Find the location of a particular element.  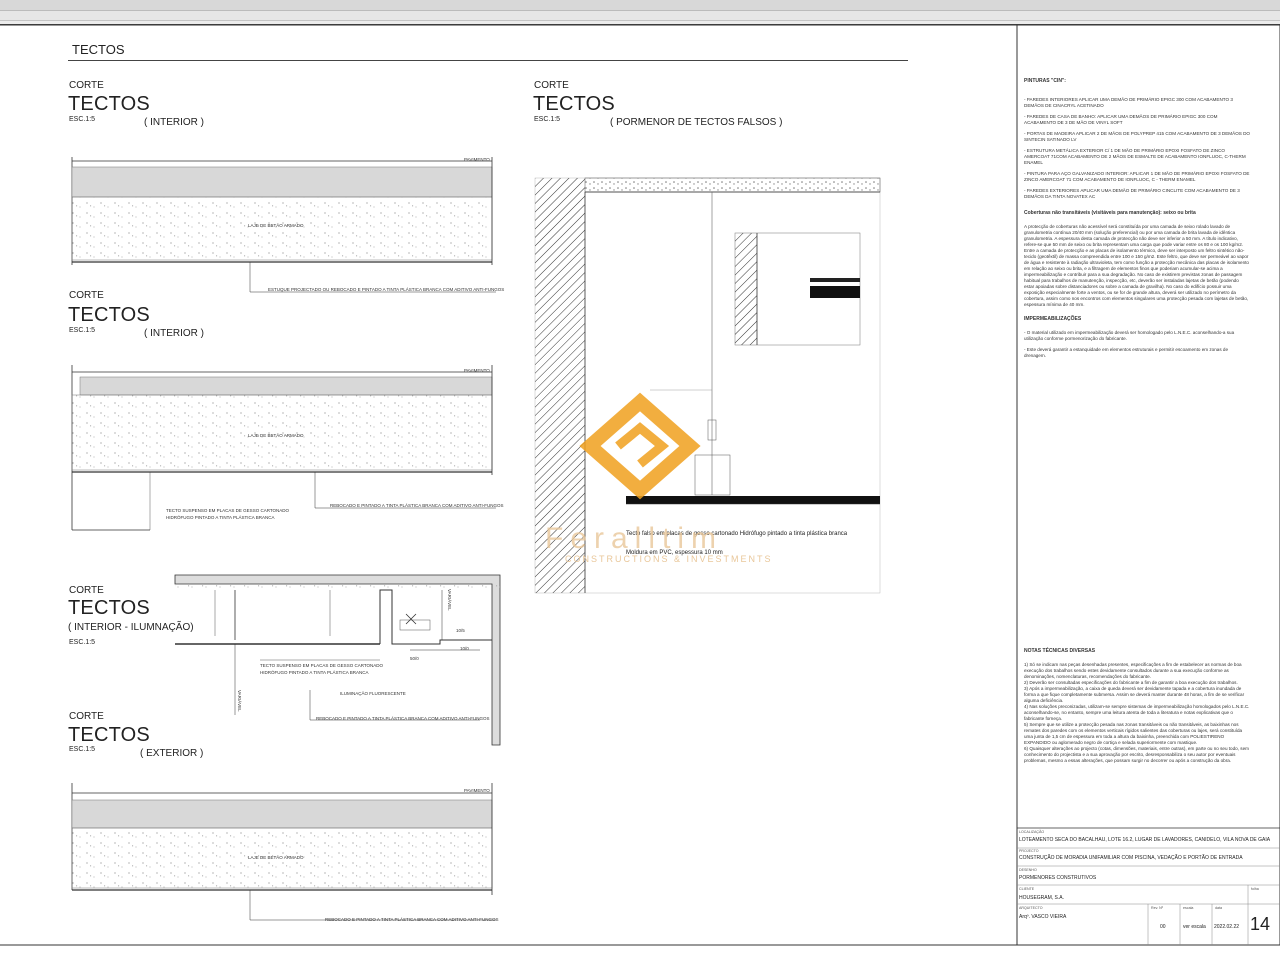

tb-date-label: data is located at coordinates (1218, 908).